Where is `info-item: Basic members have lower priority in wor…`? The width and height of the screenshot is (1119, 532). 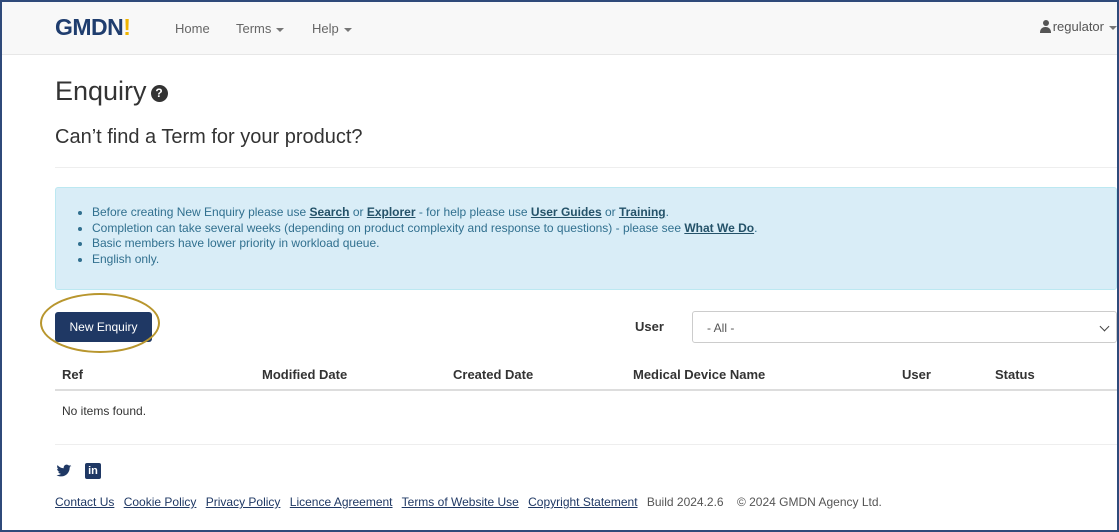 info-item: Basic members have lower priority in wor… is located at coordinates (424, 244).